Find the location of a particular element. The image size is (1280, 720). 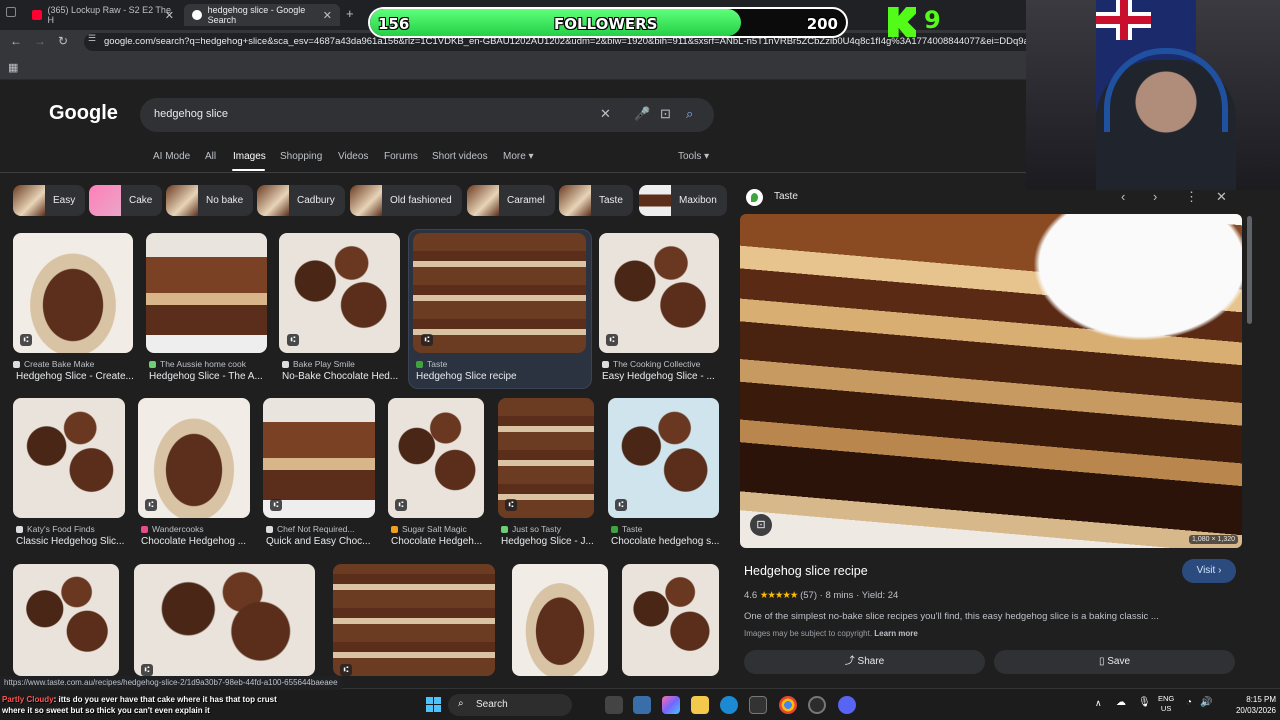

network-icon: ☁ is located at coordinates (1121, 702).